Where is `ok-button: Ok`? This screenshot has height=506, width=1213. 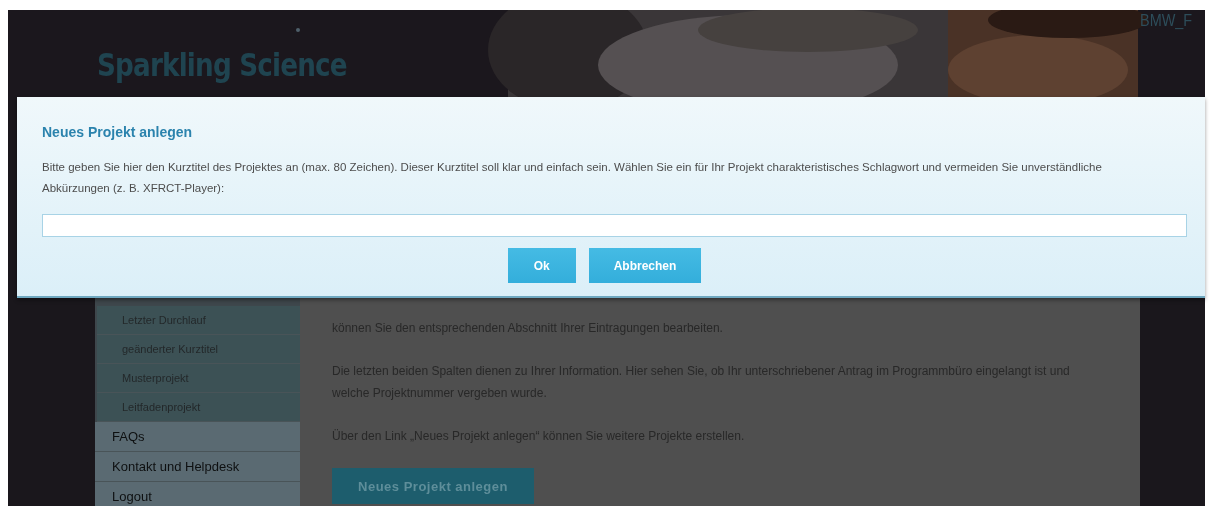 ok-button: Ok is located at coordinates (541, 265).